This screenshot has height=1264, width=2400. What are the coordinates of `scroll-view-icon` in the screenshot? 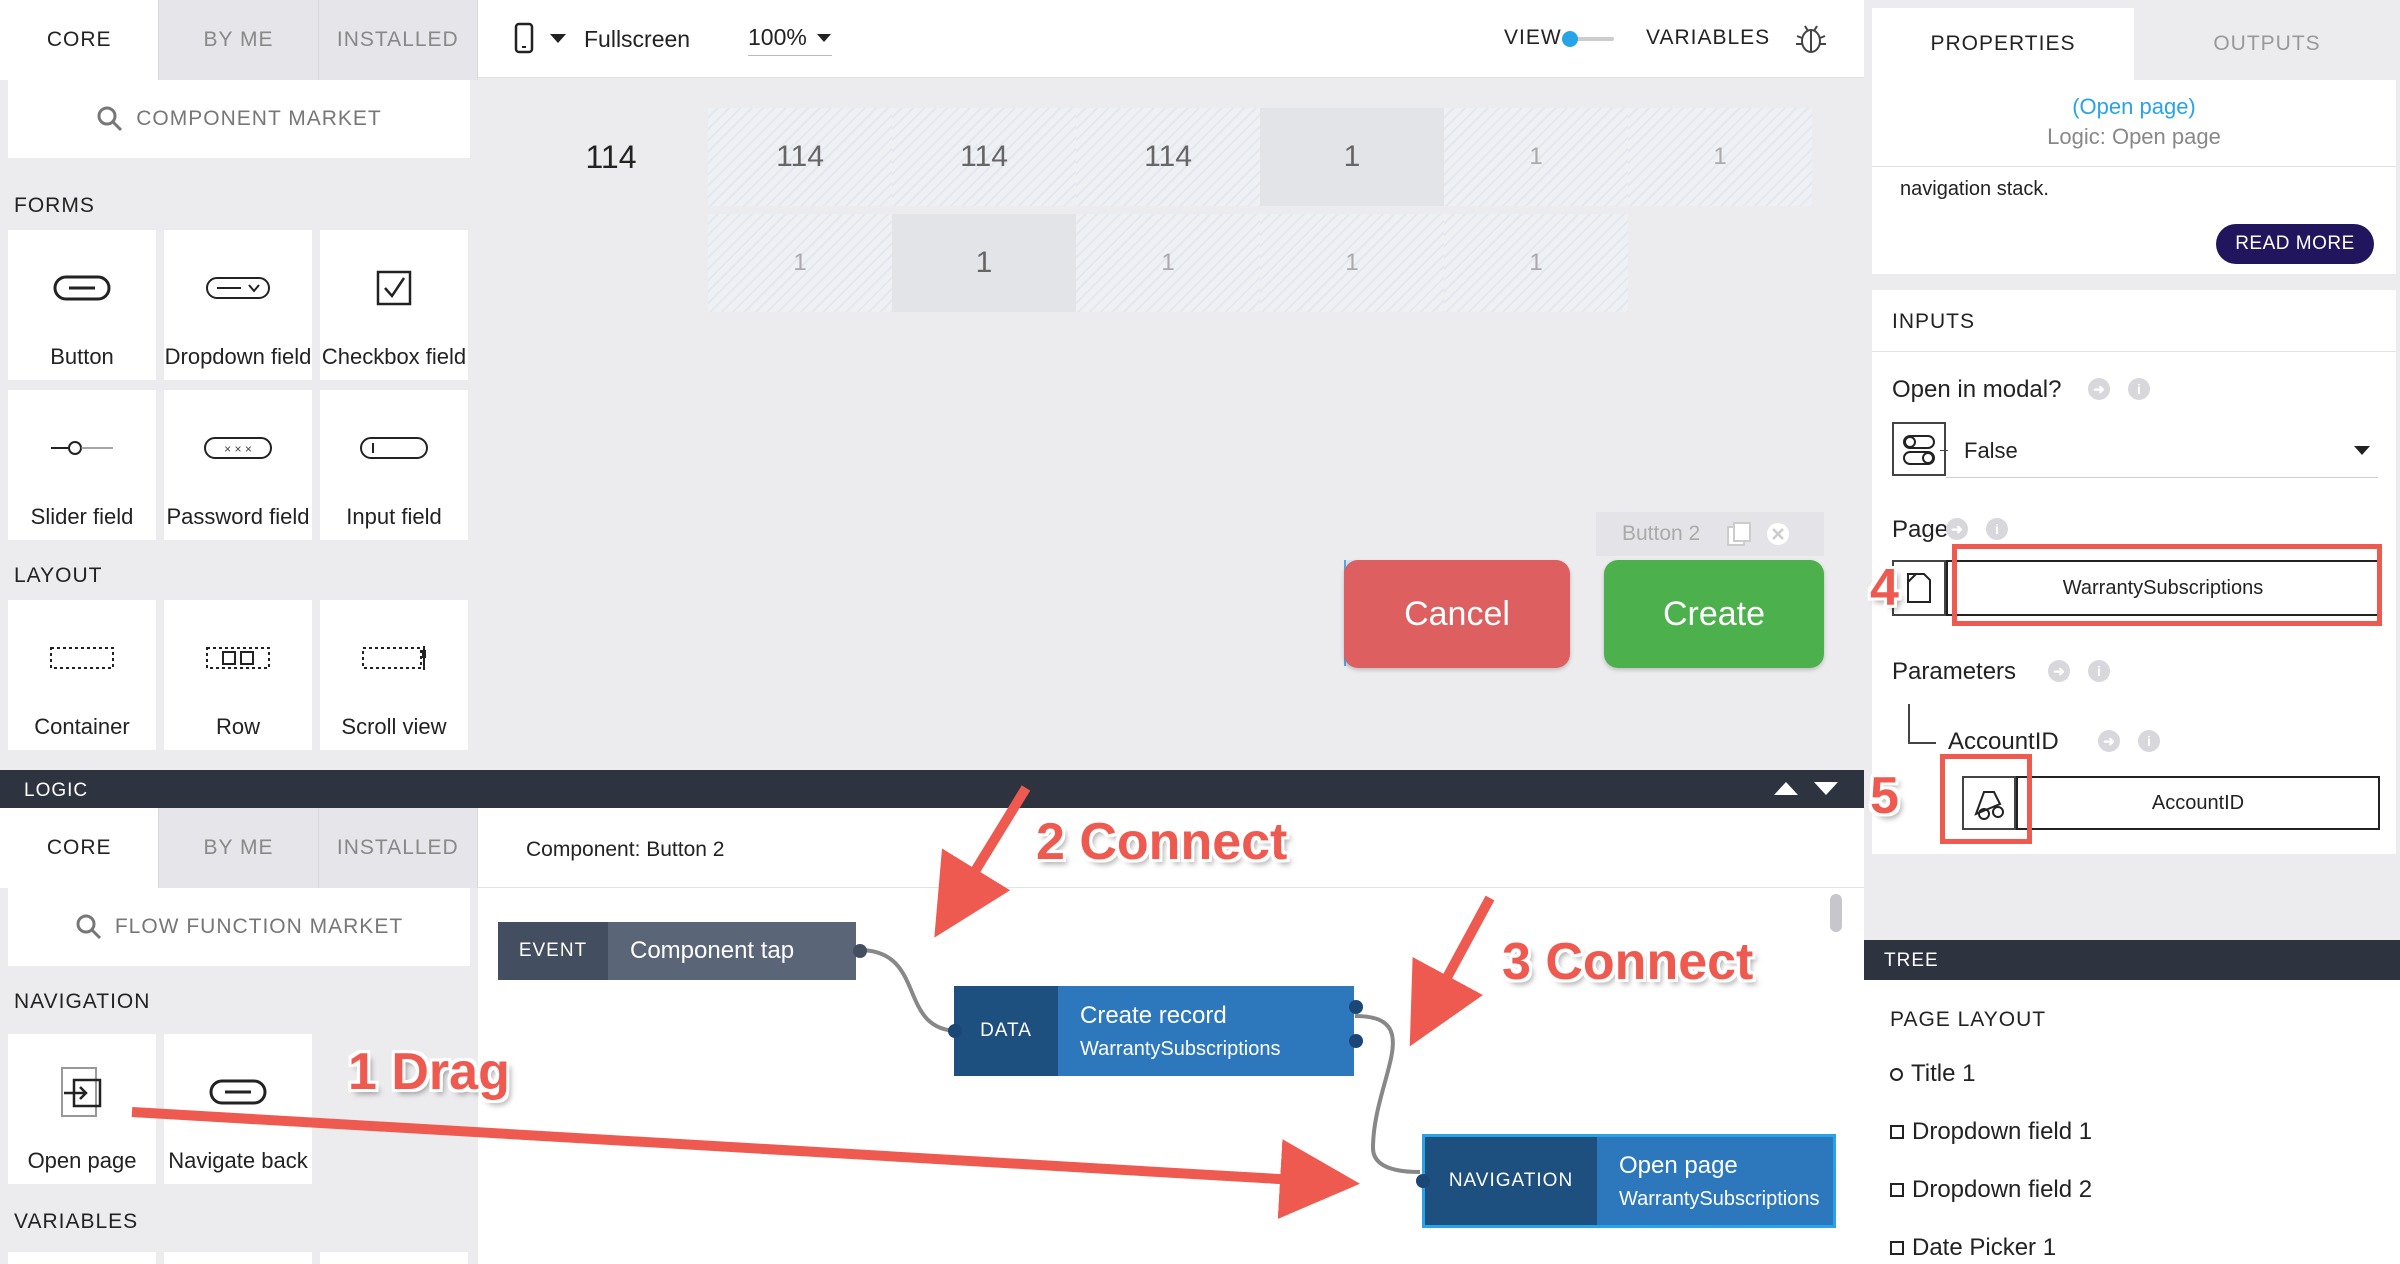 It's located at (394, 657).